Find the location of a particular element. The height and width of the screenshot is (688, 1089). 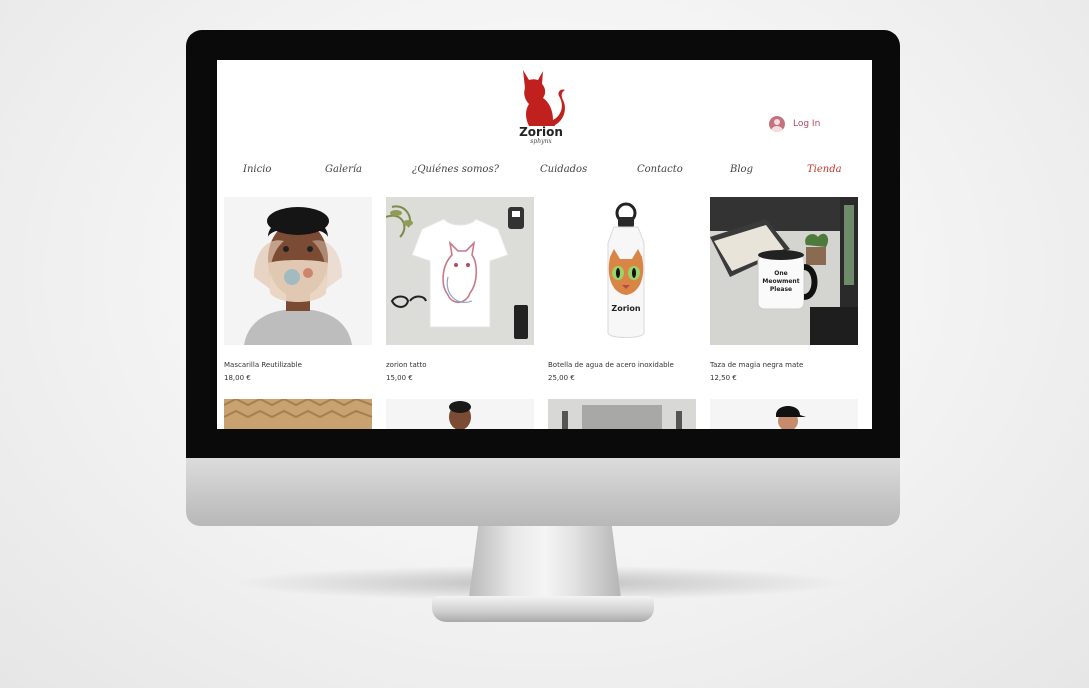

monitor-stand-neck is located at coordinates (545, 562).